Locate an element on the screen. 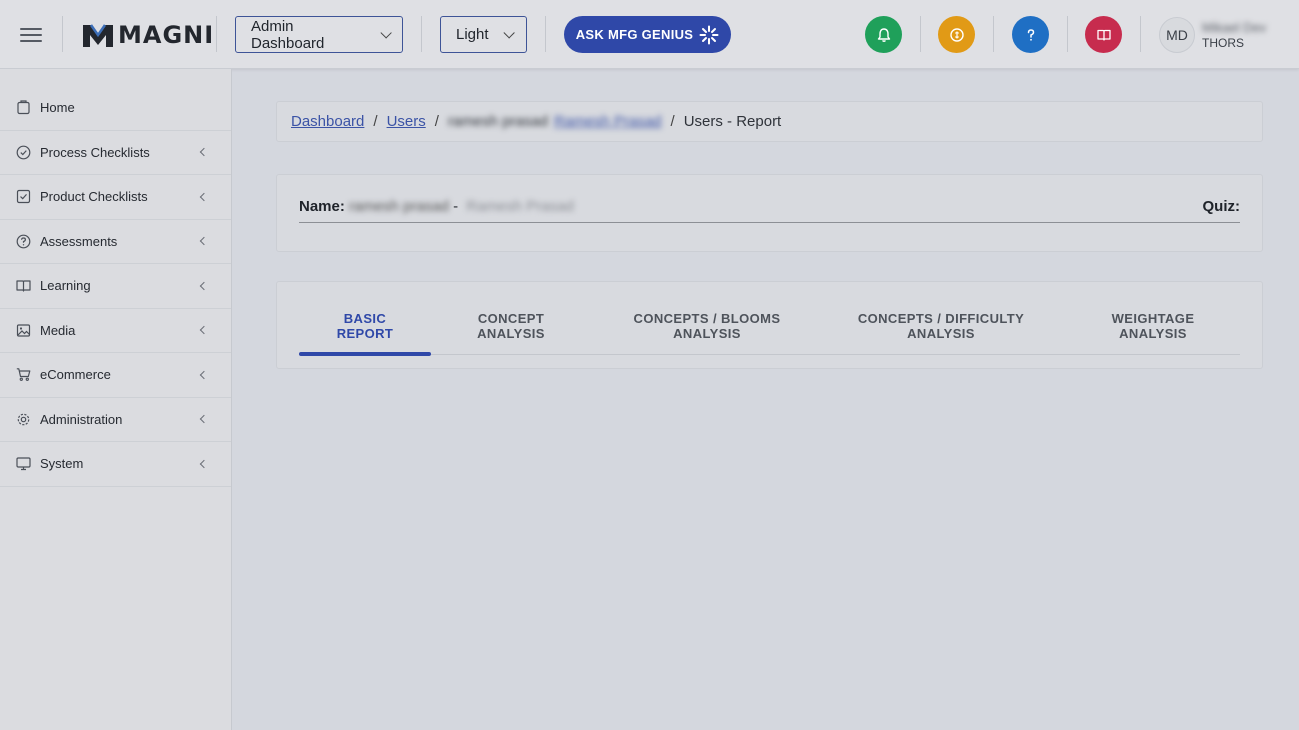  tab-line: BASIC is located at coordinates (365, 318).